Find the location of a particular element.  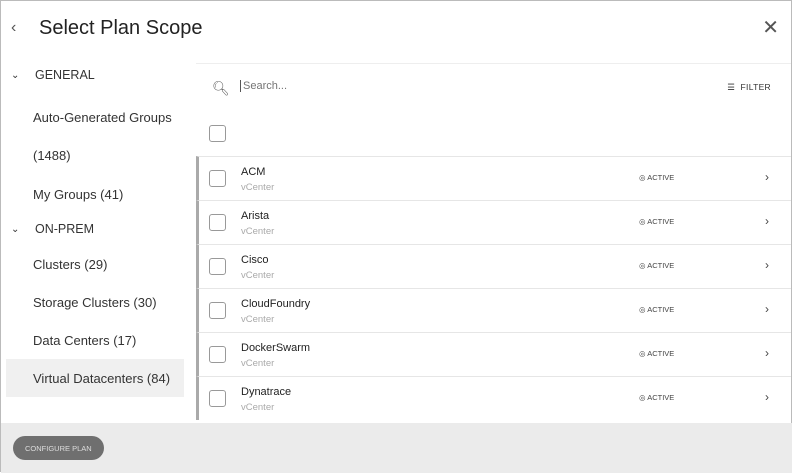

table-row: ACM vCenter ◎ ACTIVE › is located at coordinates (493, 178).